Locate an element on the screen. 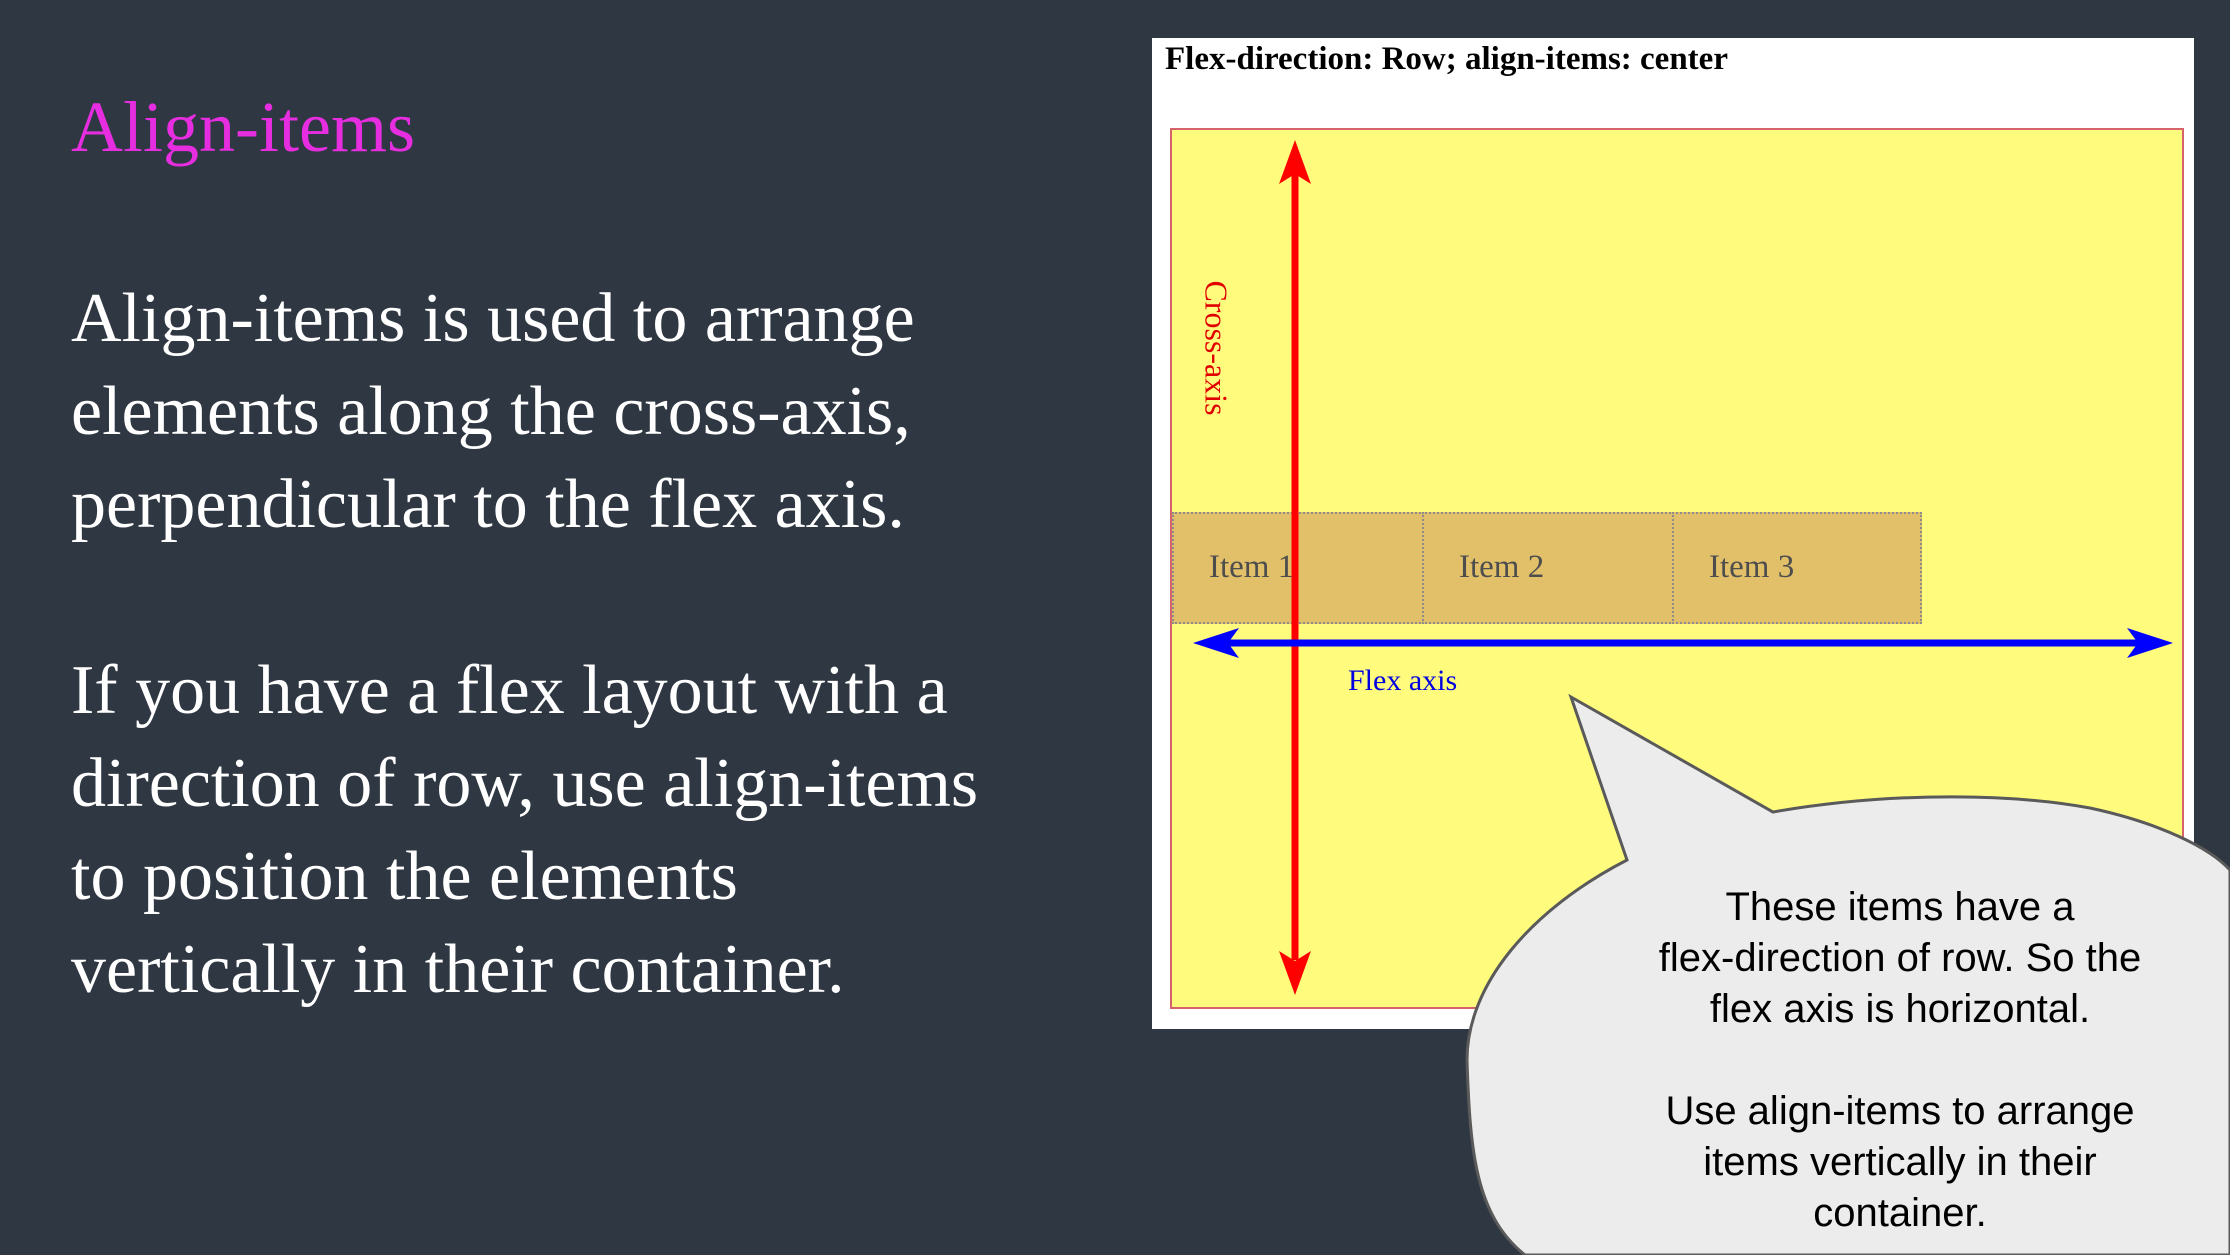  flex-axis-label: Flex axis is located at coordinates (1403, 680).